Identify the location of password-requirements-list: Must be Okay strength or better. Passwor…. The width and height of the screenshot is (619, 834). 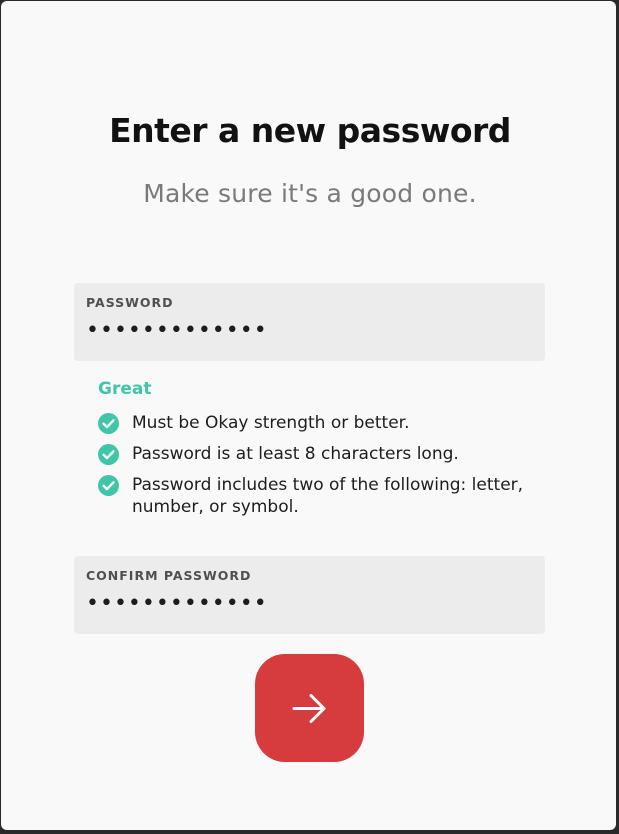
(318, 469).